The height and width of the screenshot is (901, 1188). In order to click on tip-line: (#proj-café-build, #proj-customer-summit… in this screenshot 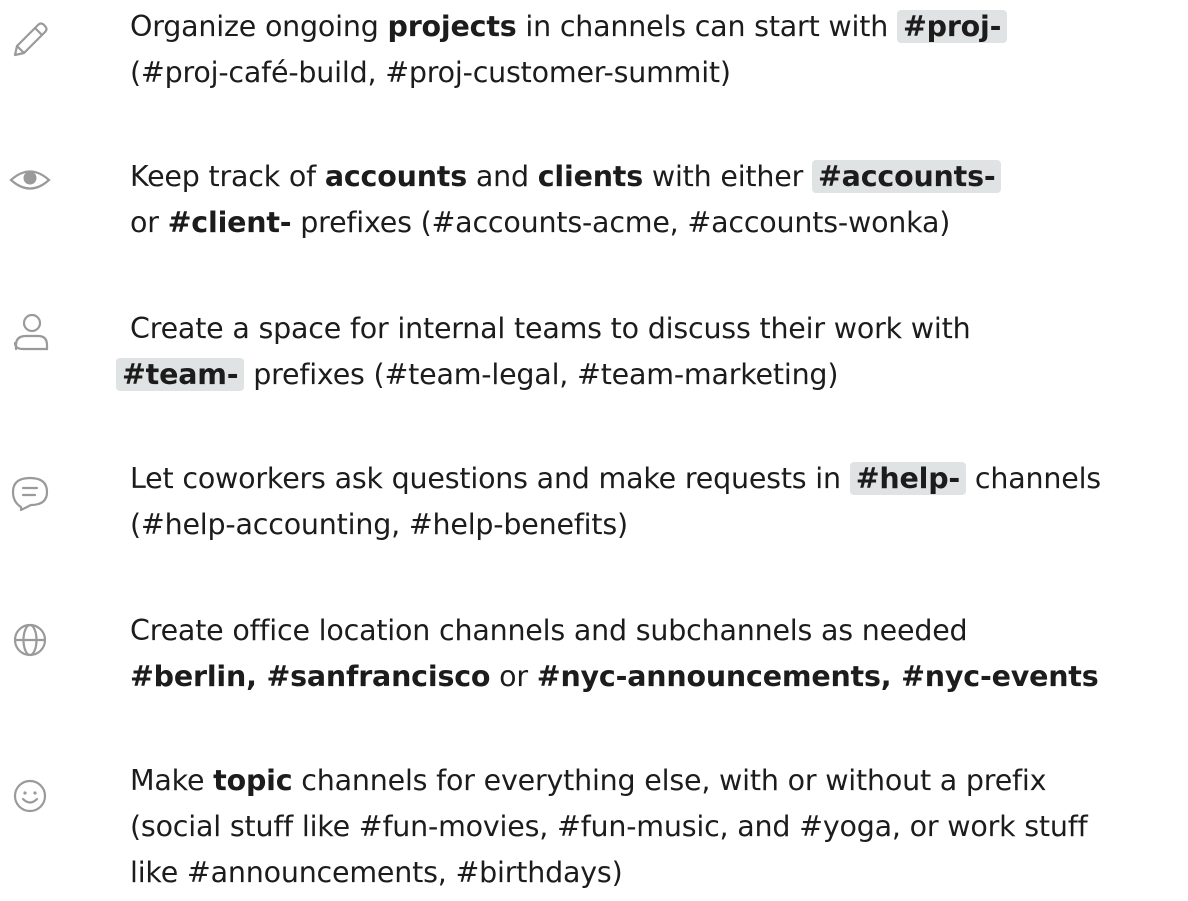, I will do `click(430, 72)`.